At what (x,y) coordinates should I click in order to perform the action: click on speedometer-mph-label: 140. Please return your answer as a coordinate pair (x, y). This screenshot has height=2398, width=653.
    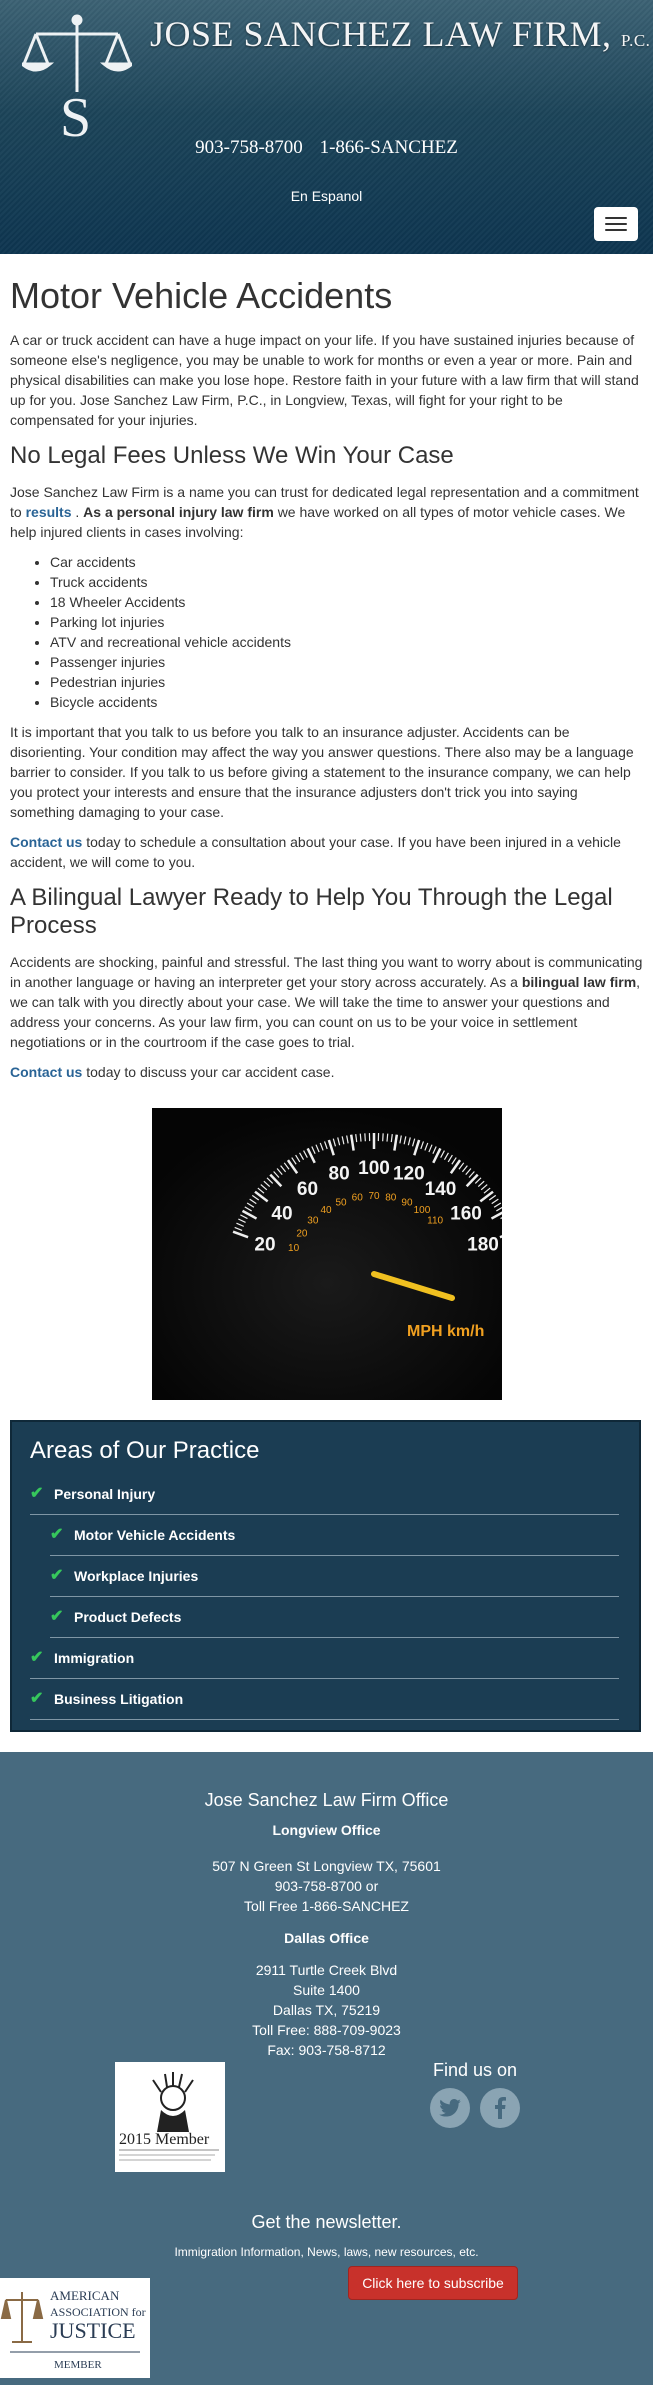
    Looking at the image, I should click on (440, 1189).